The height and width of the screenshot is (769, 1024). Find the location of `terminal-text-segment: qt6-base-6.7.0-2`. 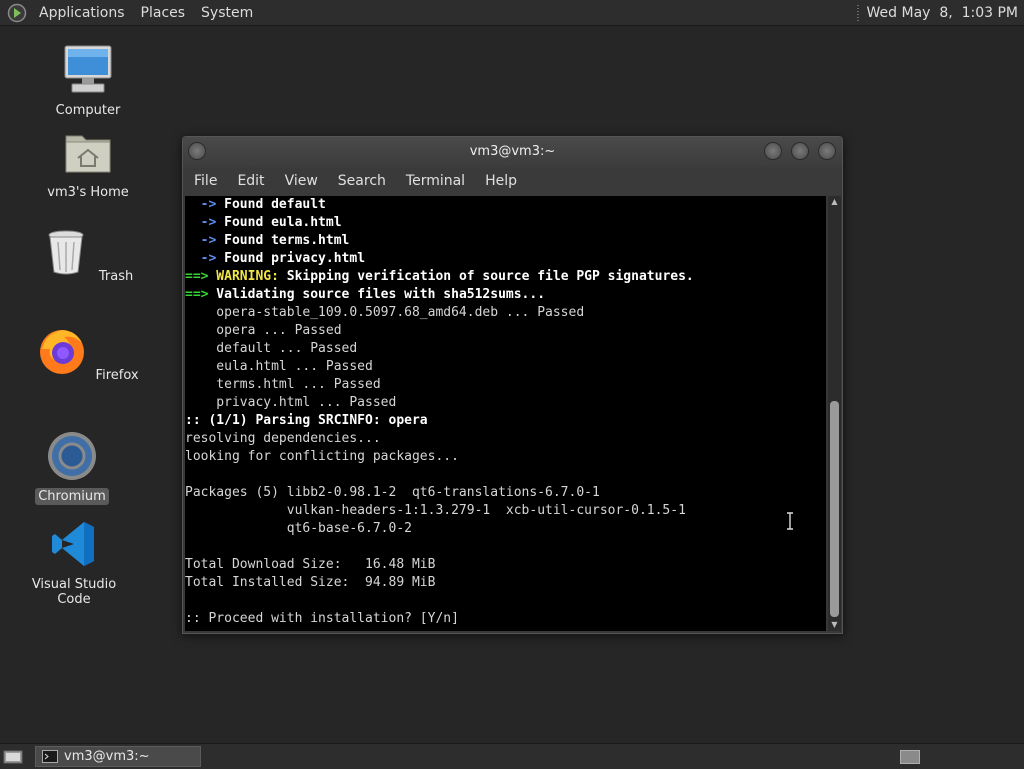

terminal-text-segment: qt6-base-6.7.0-2 is located at coordinates (298, 528).